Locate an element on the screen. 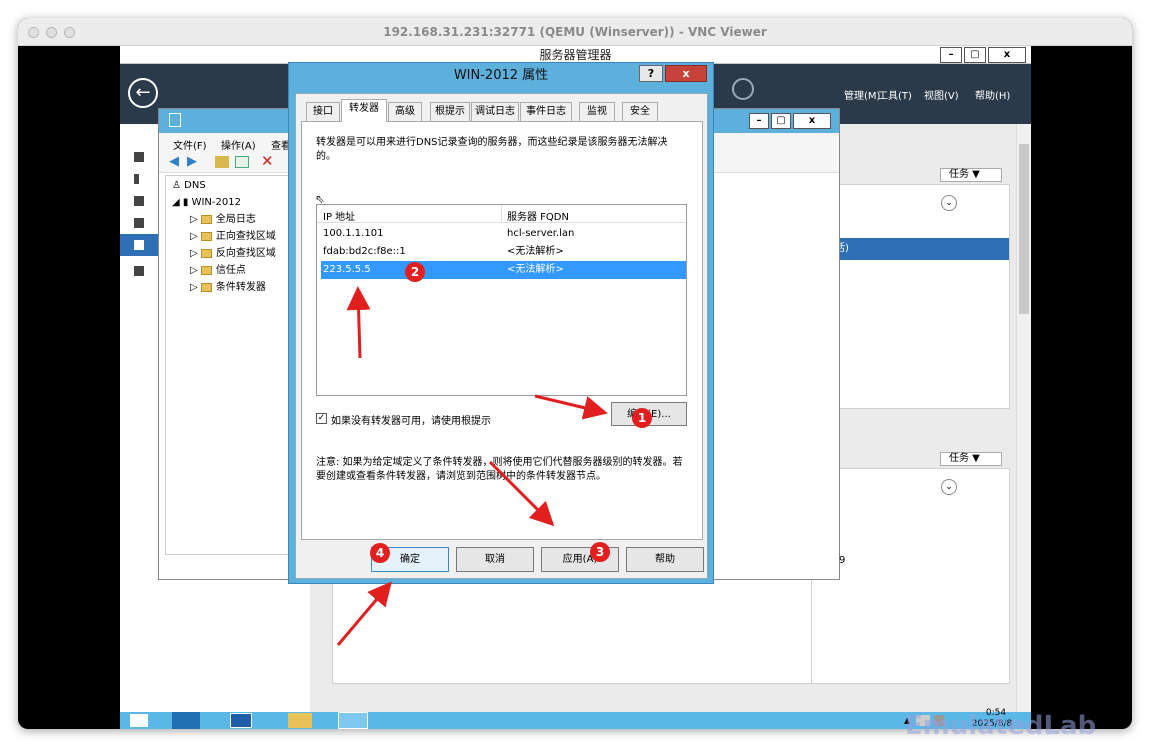 The height and width of the screenshot is (747, 1150). watermark-logo: EmulatedLab is located at coordinates (1001, 726).